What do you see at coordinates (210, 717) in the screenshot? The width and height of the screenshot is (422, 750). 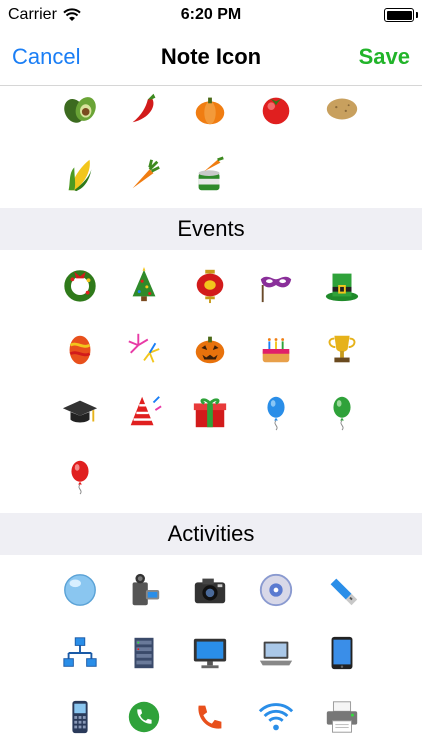 I see `phone-handset-icon` at bounding box center [210, 717].